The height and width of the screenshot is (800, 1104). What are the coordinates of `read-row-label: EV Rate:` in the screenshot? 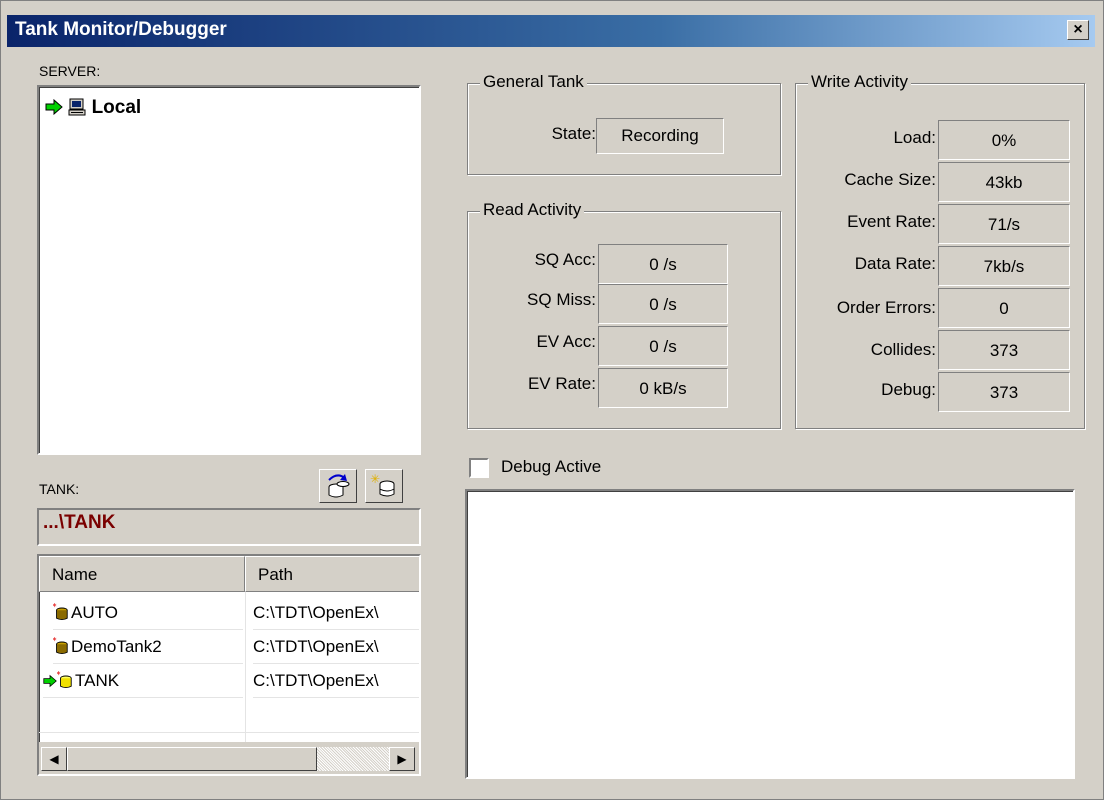 It's located at (561, 383).